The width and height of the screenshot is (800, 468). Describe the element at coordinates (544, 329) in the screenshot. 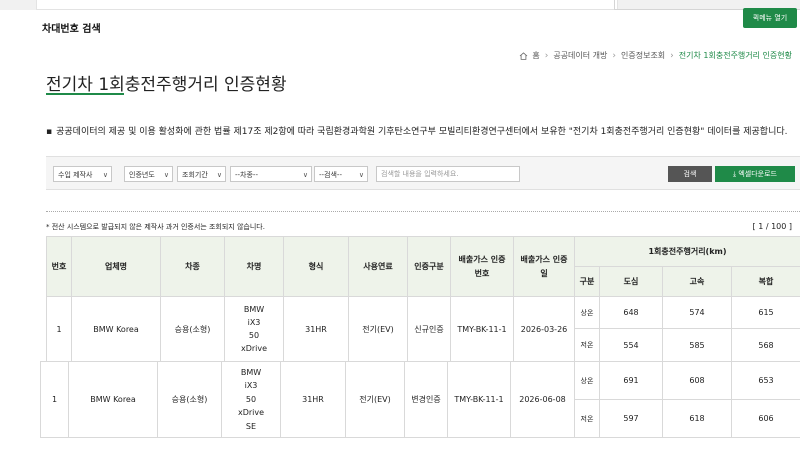

I see `cell-emission-date: 2026-03-26` at that location.